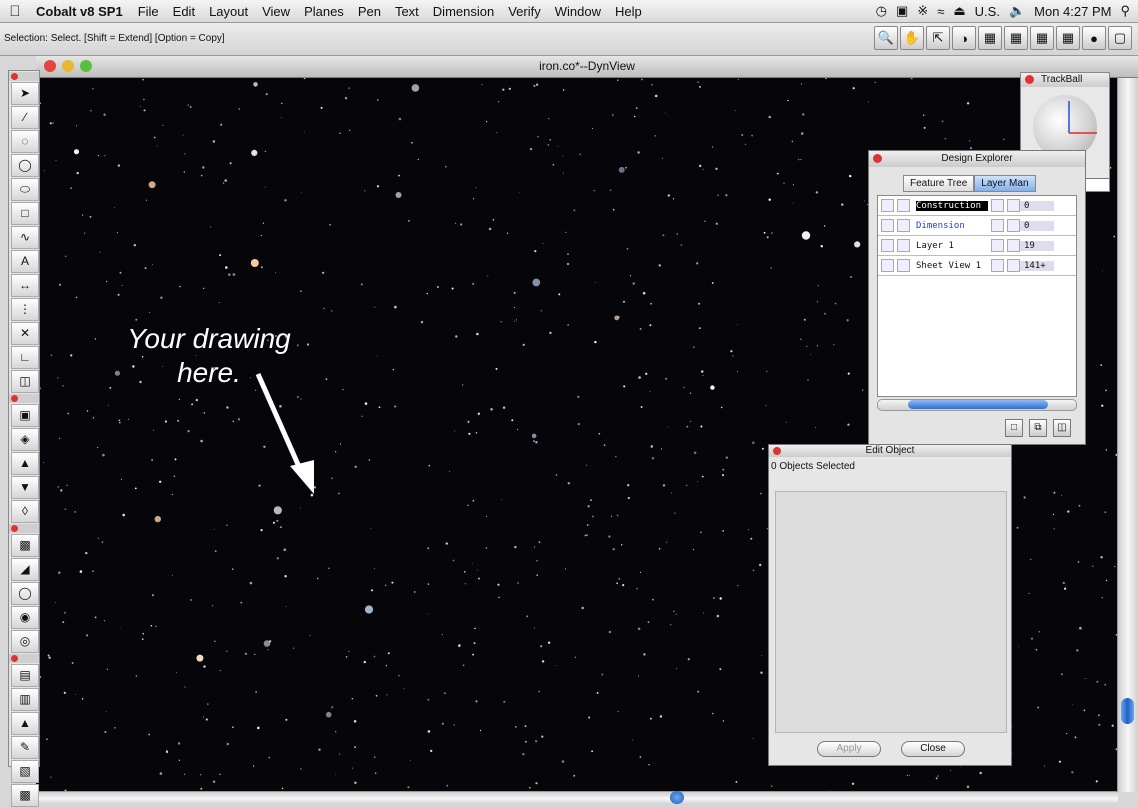  What do you see at coordinates (463, 11) in the screenshot?
I see `menu-dimension: Dimension` at bounding box center [463, 11].